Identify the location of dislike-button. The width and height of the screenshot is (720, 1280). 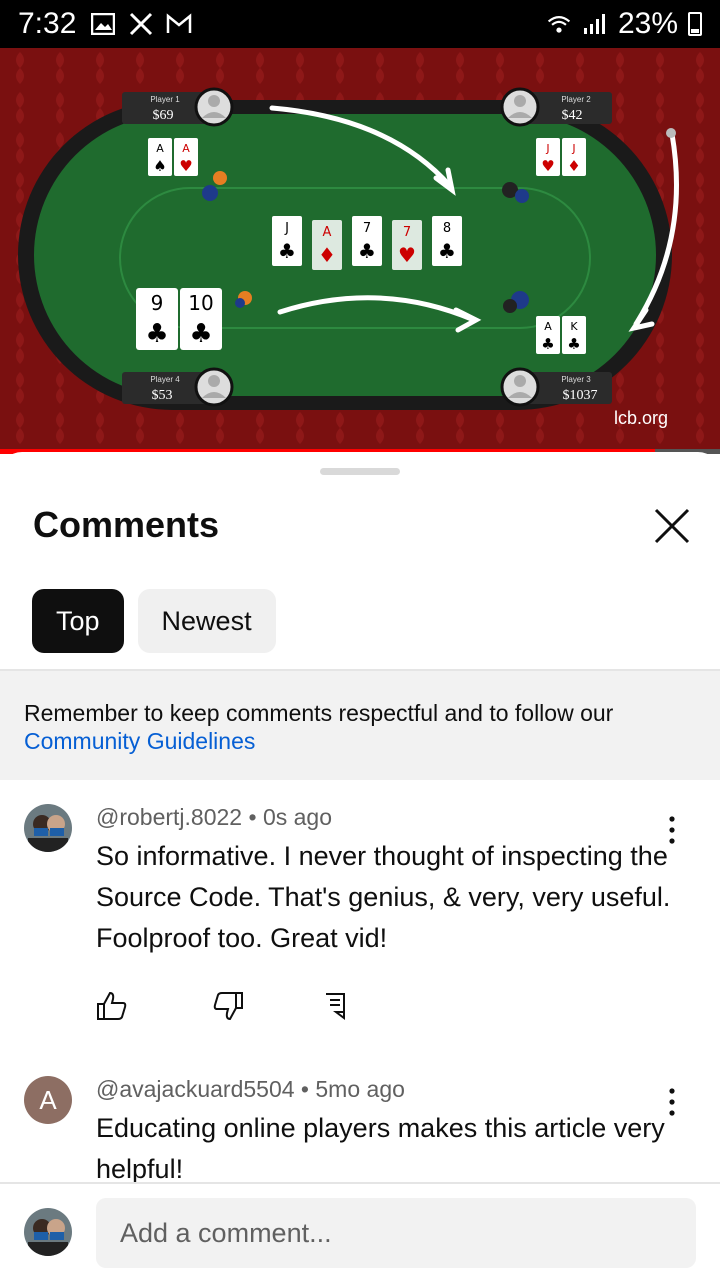
(252, 1006).